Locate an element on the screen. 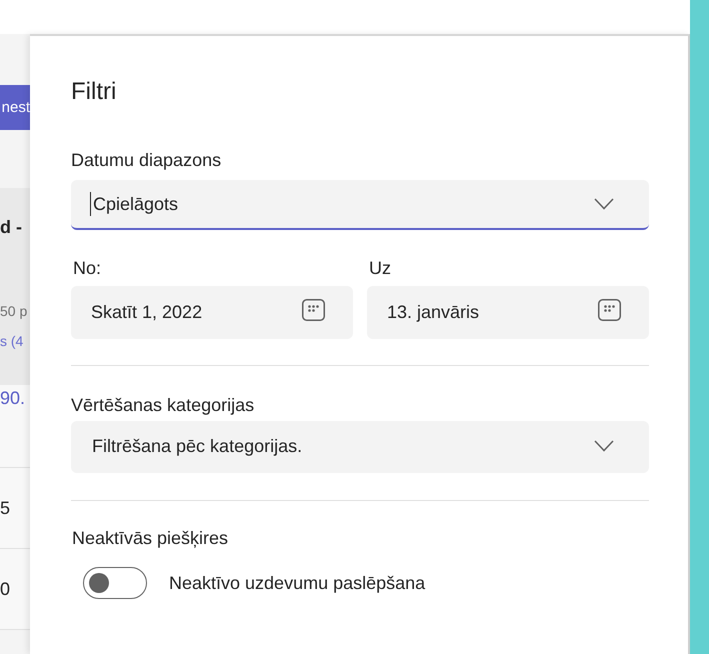  action-button: nest is located at coordinates (15, 107).